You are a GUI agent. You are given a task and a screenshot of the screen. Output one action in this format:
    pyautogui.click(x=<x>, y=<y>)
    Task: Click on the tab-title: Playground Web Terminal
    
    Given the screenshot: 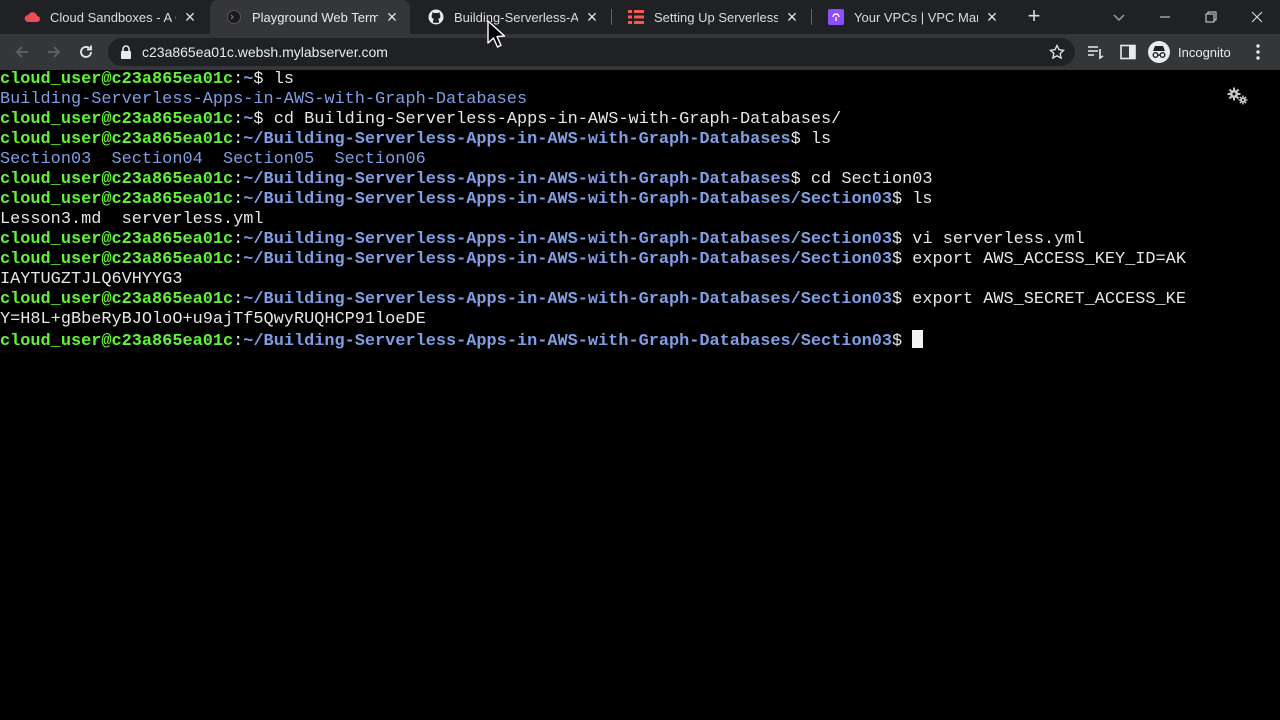 What is the action you would take?
    pyautogui.click(x=315, y=17)
    